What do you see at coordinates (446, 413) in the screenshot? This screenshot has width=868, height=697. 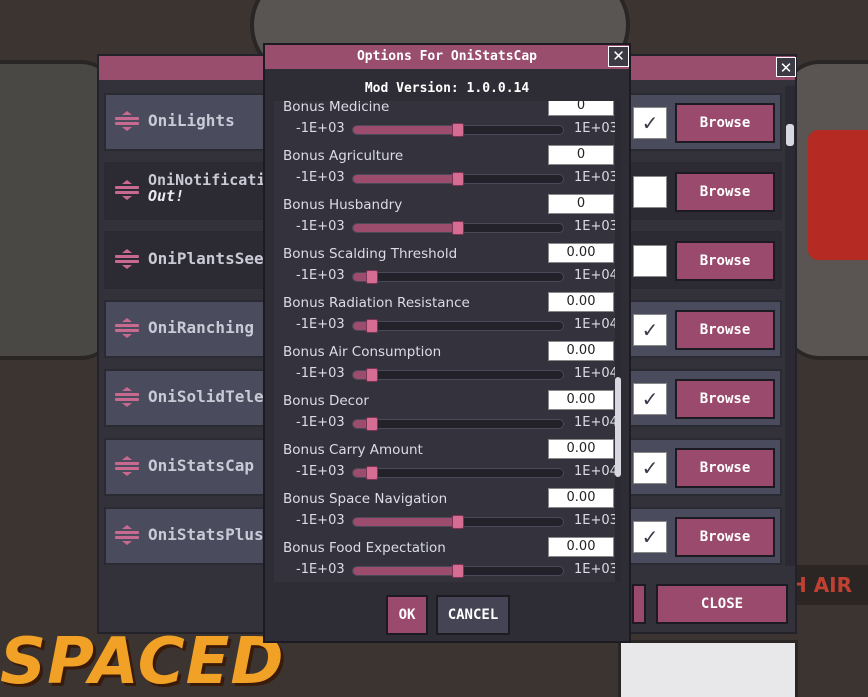 I see `option-row: Bonus Decor 0.00 -1E+03 1E+04` at bounding box center [446, 413].